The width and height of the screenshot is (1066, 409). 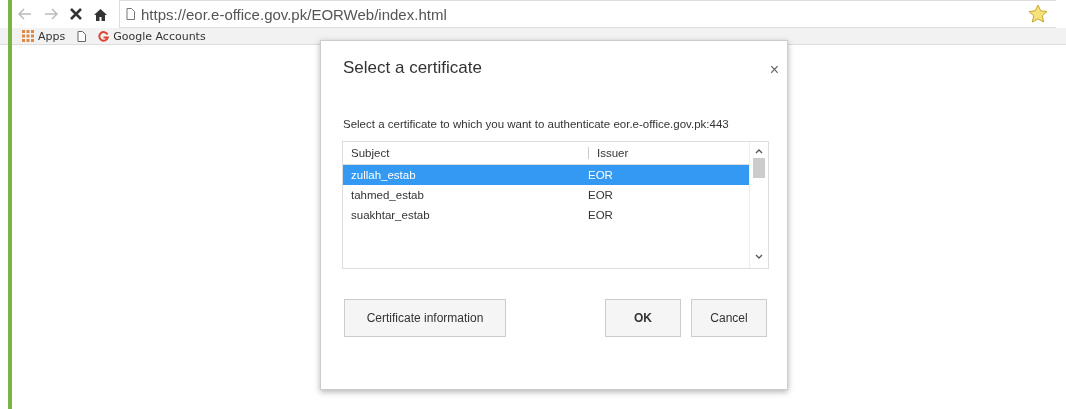 I want to click on dialog-message: Select a certificate to which you want to authenticate eor.e-office.gov.pk:443, so click(x=536, y=124).